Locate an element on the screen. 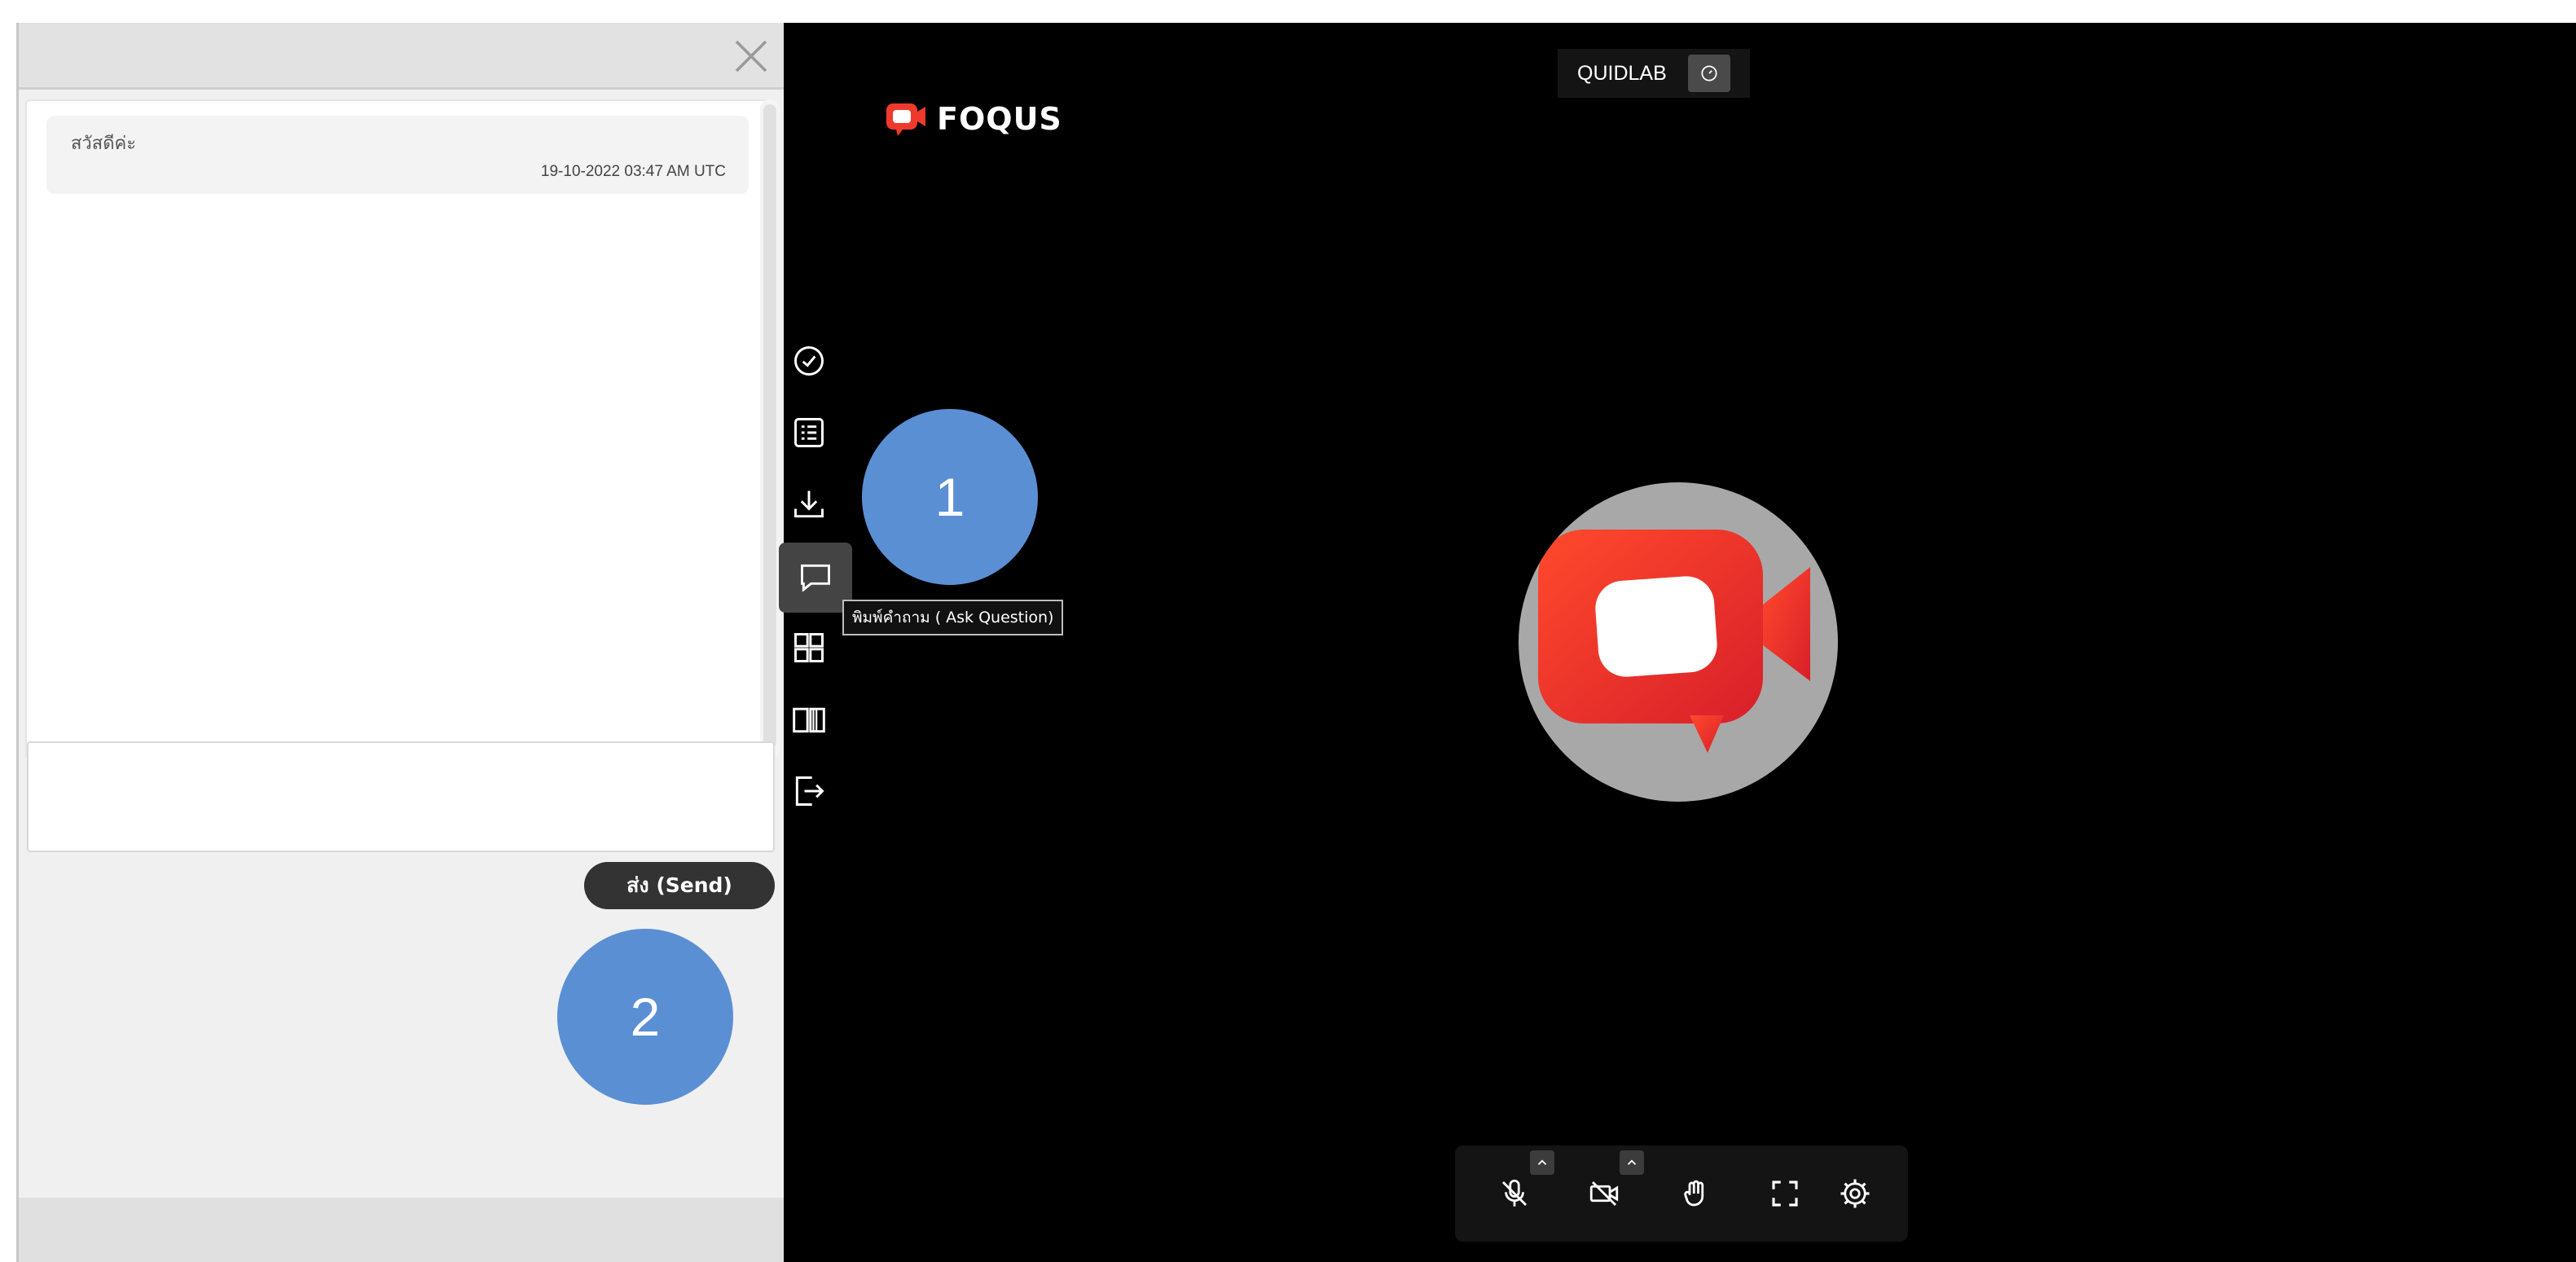  mic-off-icon is located at coordinates (1514, 1193).